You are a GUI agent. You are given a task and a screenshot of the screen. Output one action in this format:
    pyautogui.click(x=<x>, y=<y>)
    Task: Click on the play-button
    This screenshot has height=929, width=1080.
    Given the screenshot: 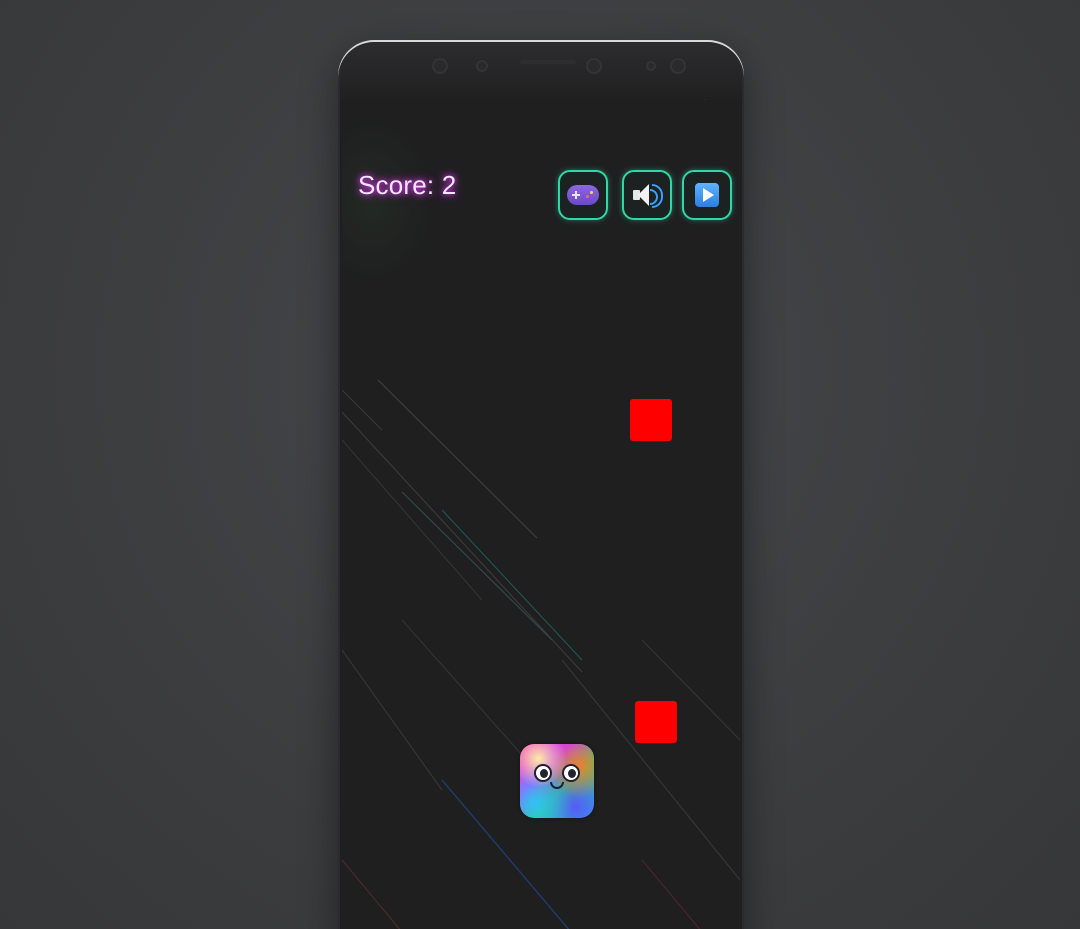 What is the action you would take?
    pyautogui.click(x=707, y=195)
    